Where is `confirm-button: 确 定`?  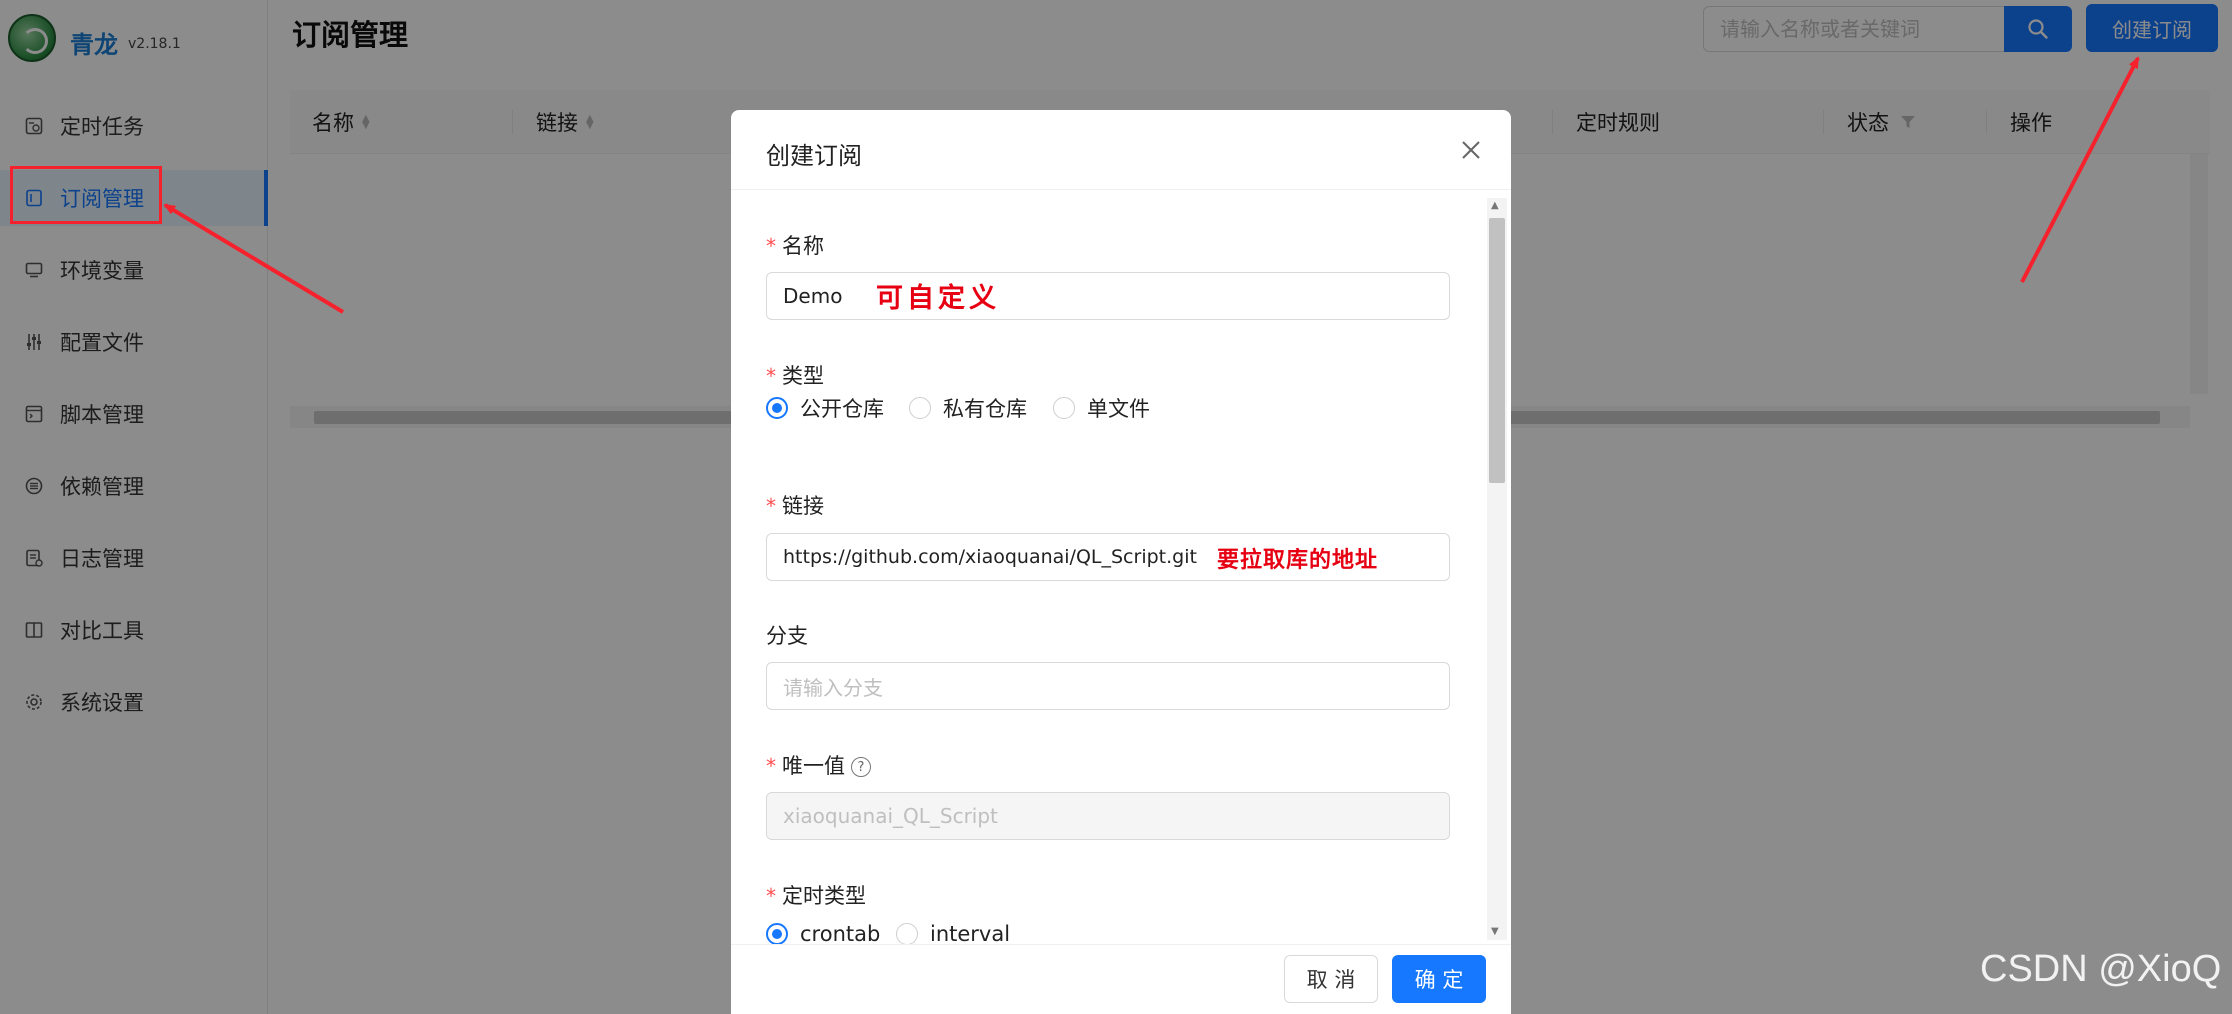 confirm-button: 确 定 is located at coordinates (1439, 979).